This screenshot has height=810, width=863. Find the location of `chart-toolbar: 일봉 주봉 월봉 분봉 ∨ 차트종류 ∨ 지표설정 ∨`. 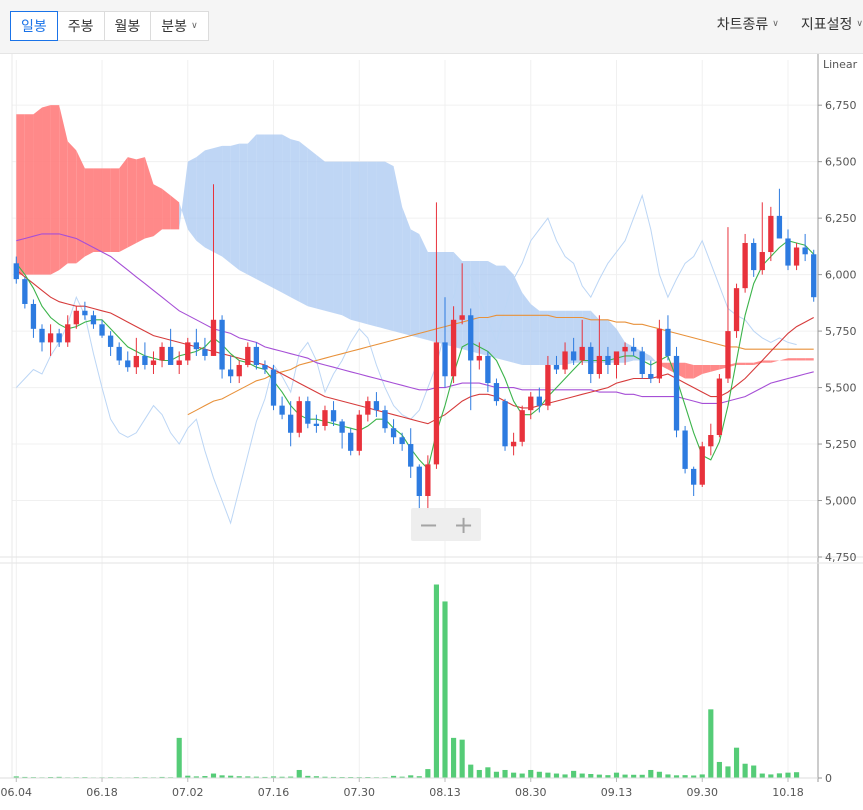

chart-toolbar: 일봉 주봉 월봉 분봉 ∨ 차트종류 ∨ 지표설정 ∨ is located at coordinates (431, 27).